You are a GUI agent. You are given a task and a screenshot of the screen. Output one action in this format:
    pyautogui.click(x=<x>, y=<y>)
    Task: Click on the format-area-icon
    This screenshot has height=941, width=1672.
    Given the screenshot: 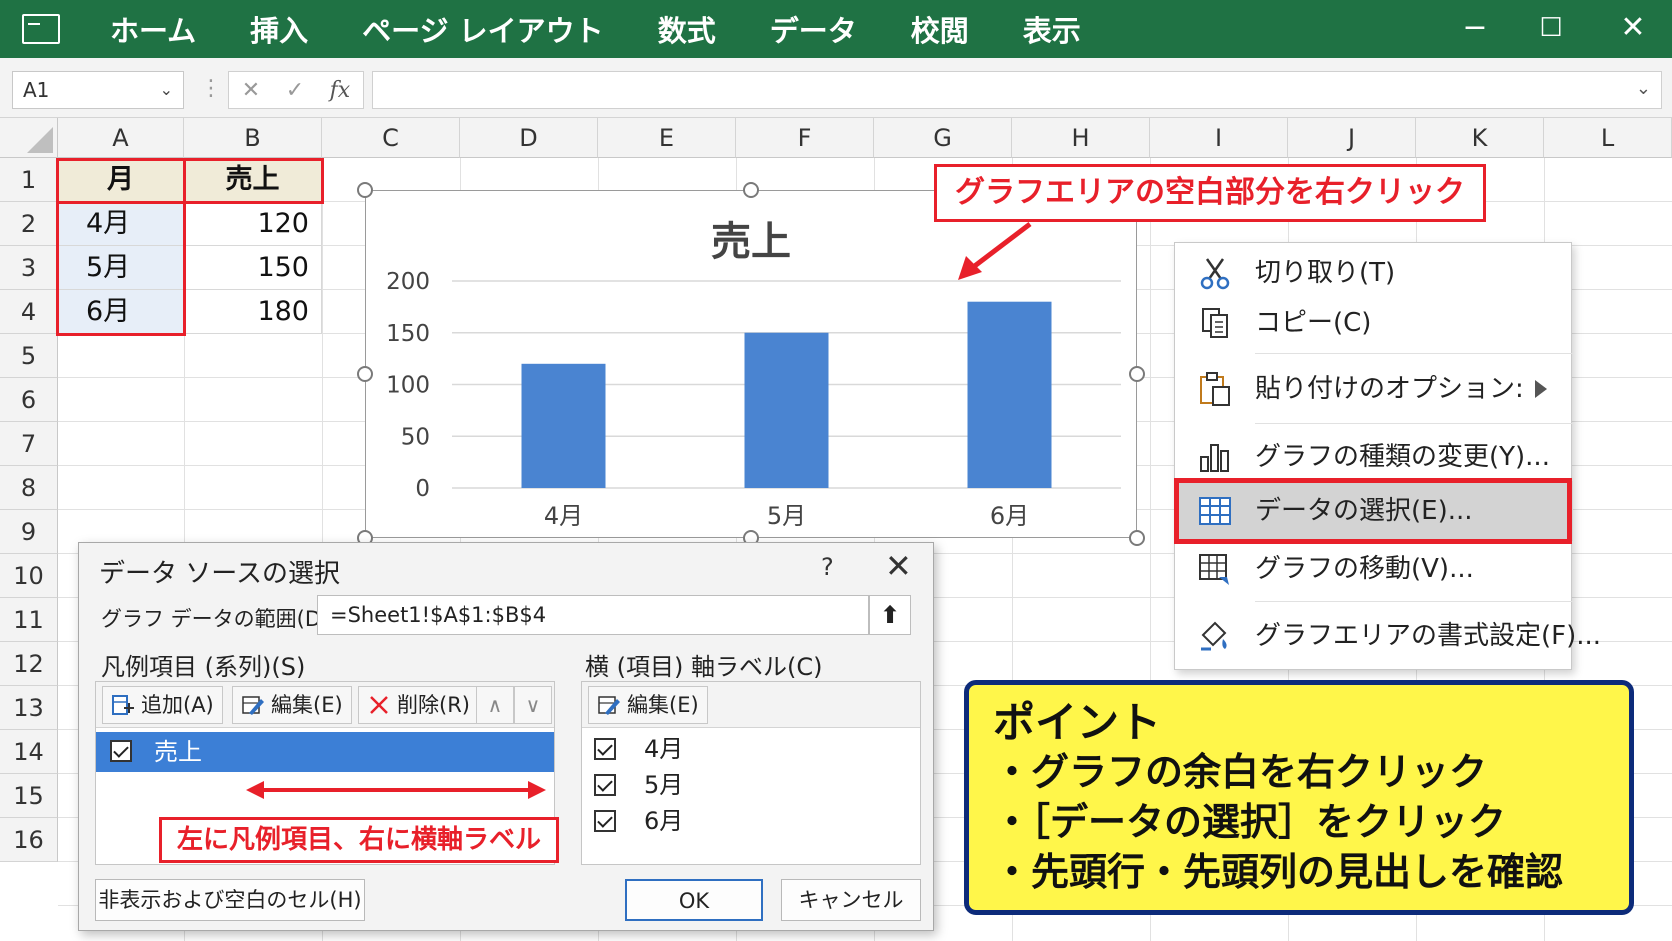 What is the action you would take?
    pyautogui.click(x=1214, y=636)
    